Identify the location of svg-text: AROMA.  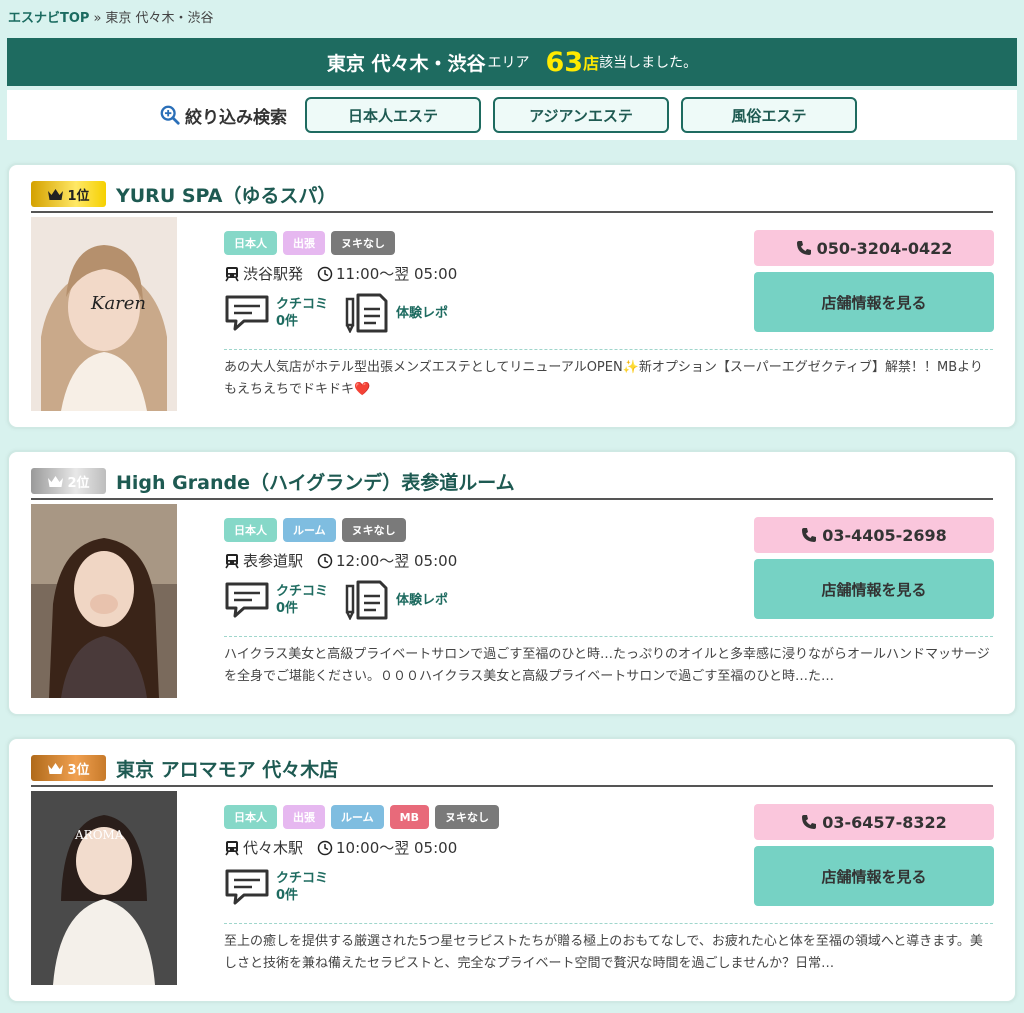
(99, 835).